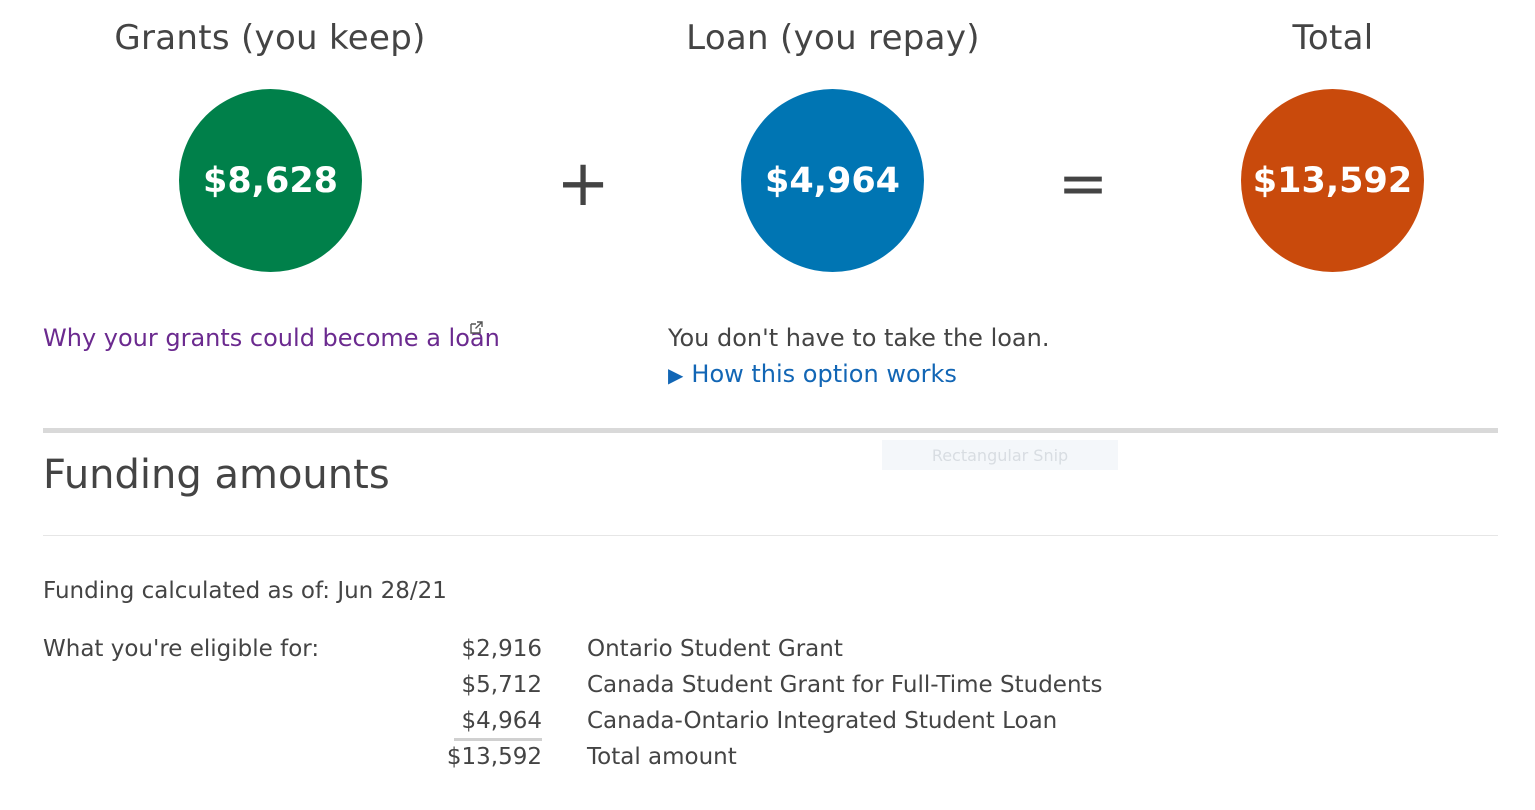 The image size is (1535, 810). What do you see at coordinates (583, 184) in the screenshot?
I see `plus-sign: +` at bounding box center [583, 184].